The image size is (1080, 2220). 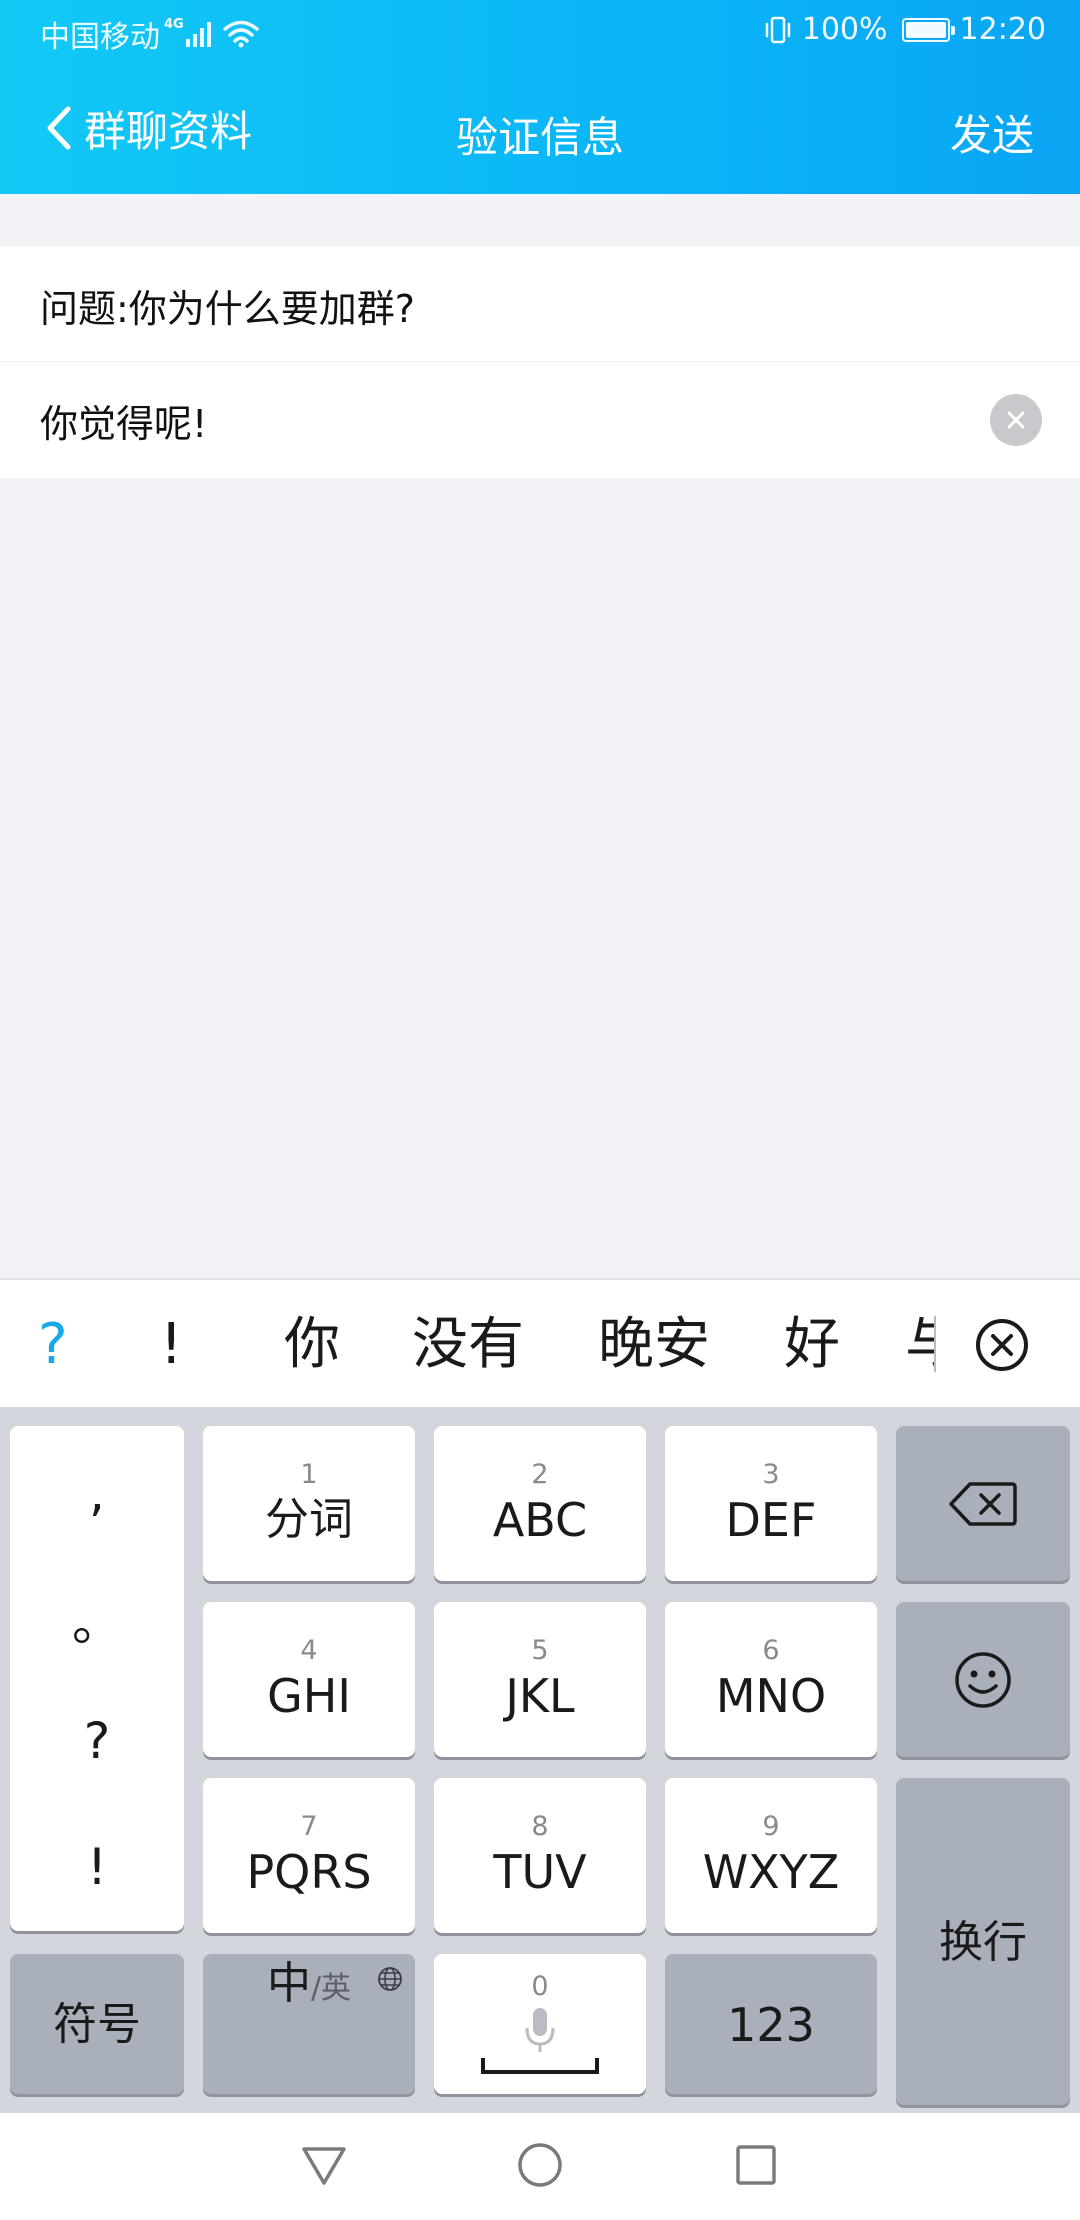 I want to click on circle-home-icon, so click(x=540, y=2165).